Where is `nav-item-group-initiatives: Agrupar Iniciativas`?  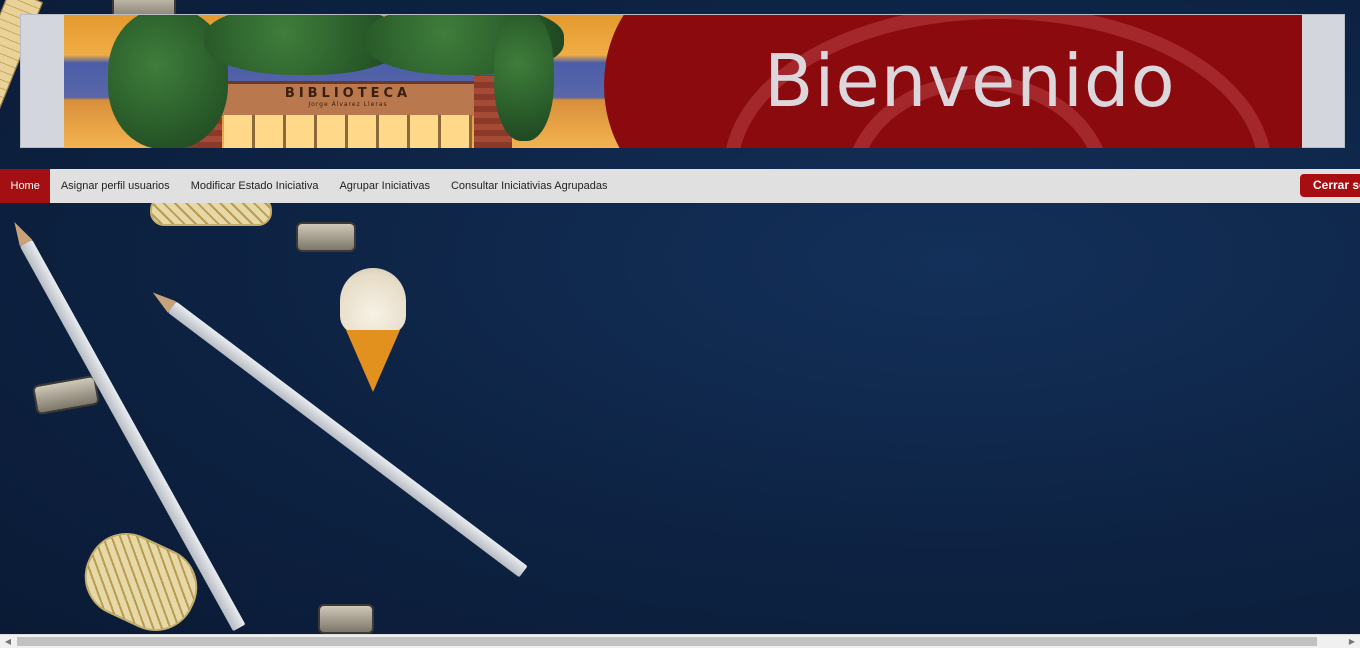
nav-item-group-initiatives: Agrupar Iniciativas is located at coordinates (385, 186).